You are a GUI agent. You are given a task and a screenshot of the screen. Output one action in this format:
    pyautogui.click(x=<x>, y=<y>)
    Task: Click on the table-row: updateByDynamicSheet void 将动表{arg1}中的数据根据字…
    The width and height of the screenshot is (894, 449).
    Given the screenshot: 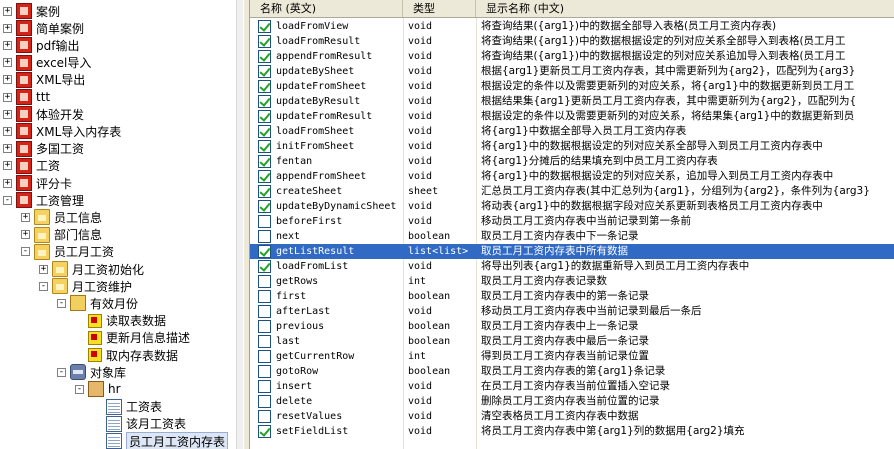 What is the action you would take?
    pyautogui.click(x=572, y=206)
    